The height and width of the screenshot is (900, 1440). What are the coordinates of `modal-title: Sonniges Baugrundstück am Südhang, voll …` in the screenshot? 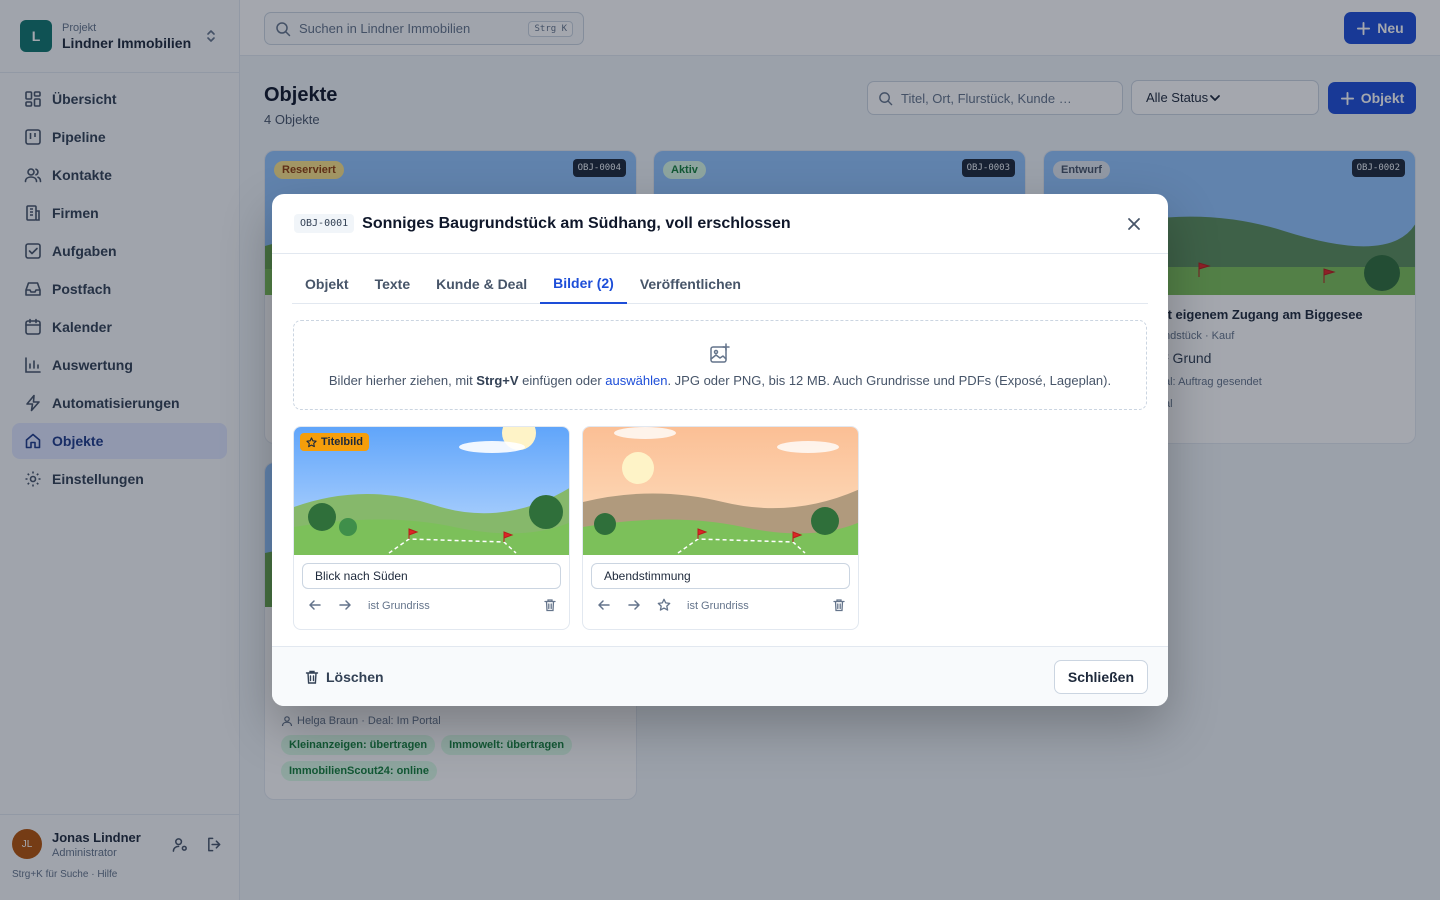 It's located at (576, 223).